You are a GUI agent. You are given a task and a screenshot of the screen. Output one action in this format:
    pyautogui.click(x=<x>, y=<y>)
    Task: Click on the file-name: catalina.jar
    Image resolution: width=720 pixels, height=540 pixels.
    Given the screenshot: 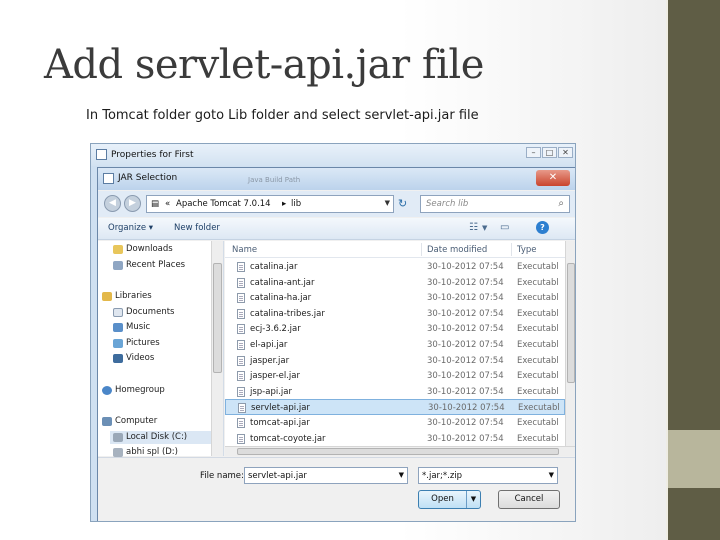 What is the action you would take?
    pyautogui.click(x=274, y=267)
    